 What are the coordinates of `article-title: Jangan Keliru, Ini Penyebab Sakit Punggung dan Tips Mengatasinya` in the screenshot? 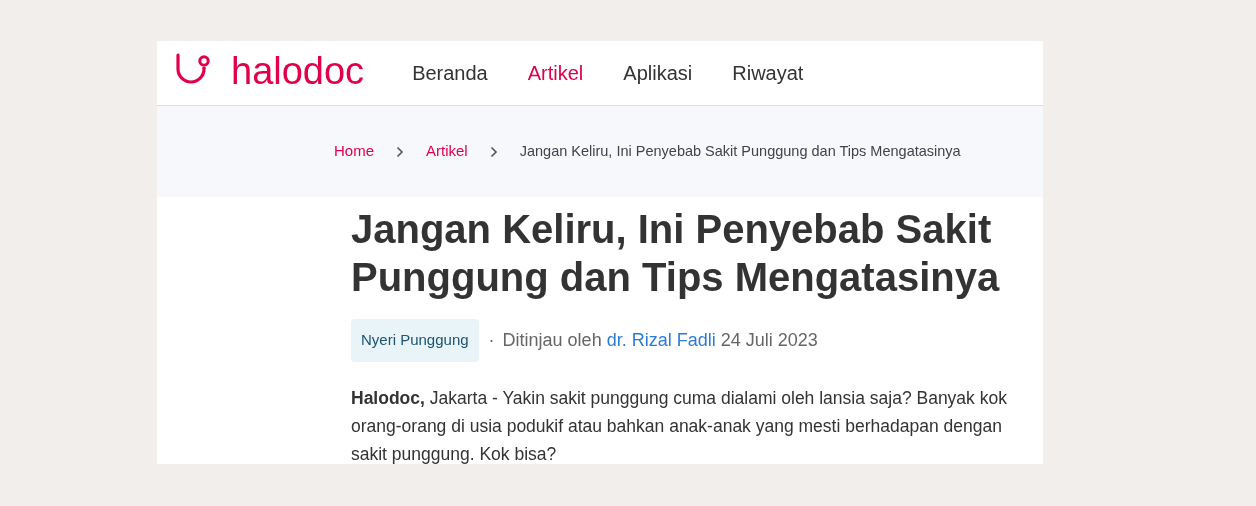 It's located at (676, 253).